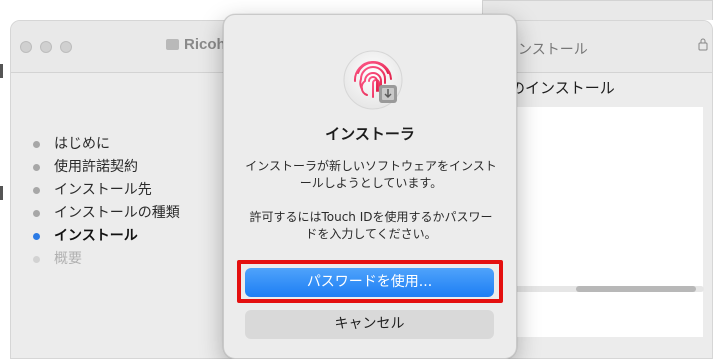 This screenshot has width=713, height=359. I want to click on step-summary: 概要, so click(105, 259).